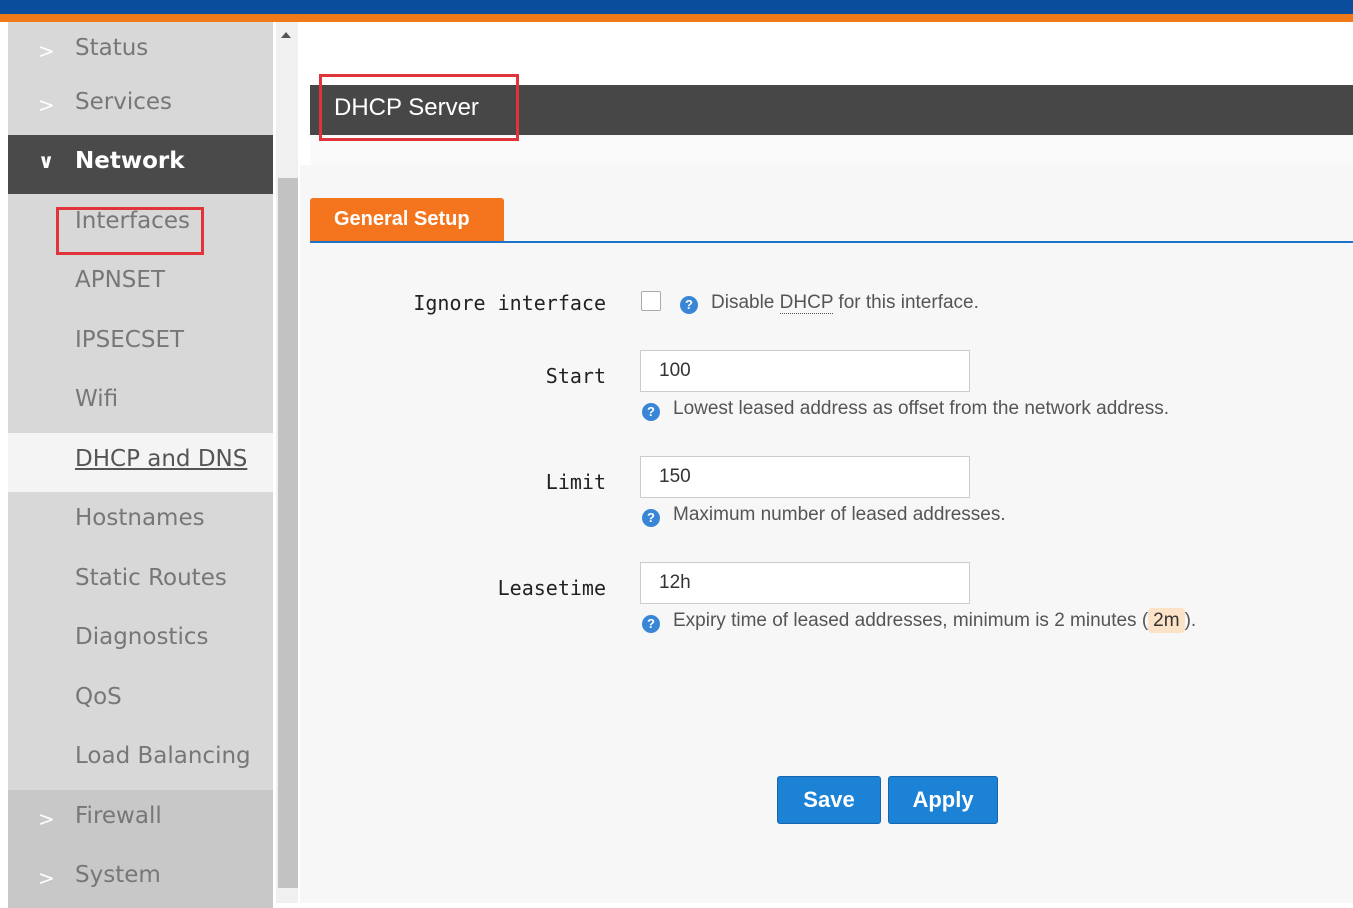 This screenshot has height=908, width=1353. I want to click on sidebar-item-static-routes: Static Routes, so click(140, 581).